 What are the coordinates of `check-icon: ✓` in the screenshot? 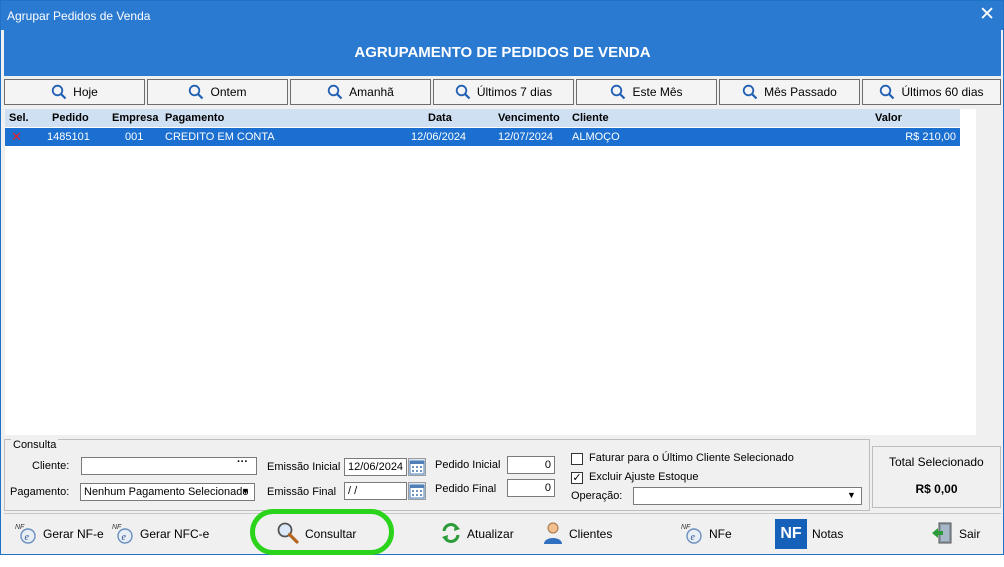 It's located at (577, 478).